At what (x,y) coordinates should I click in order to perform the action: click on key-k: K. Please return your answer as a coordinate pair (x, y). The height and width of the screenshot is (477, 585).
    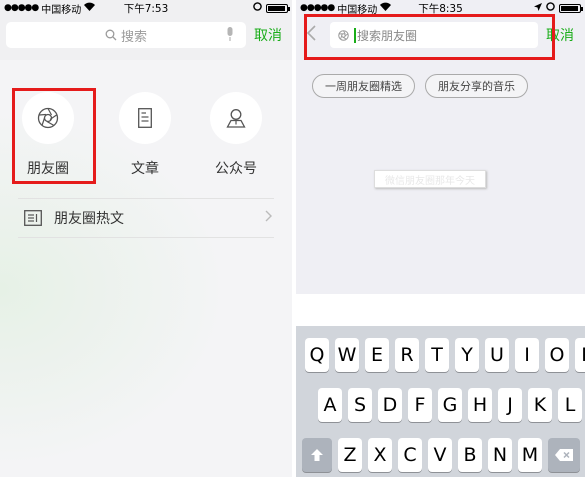
    Looking at the image, I should click on (540, 405).